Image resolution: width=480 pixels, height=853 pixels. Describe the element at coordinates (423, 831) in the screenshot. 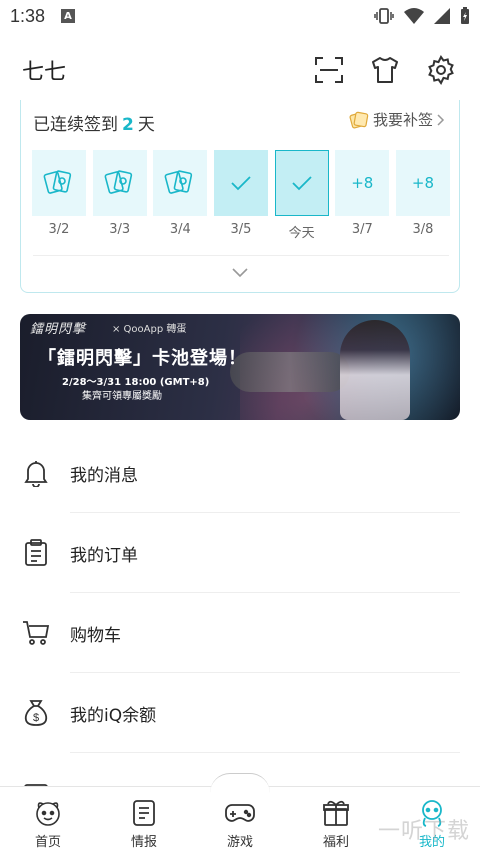

I see `watermark-text: 一听下载` at that location.